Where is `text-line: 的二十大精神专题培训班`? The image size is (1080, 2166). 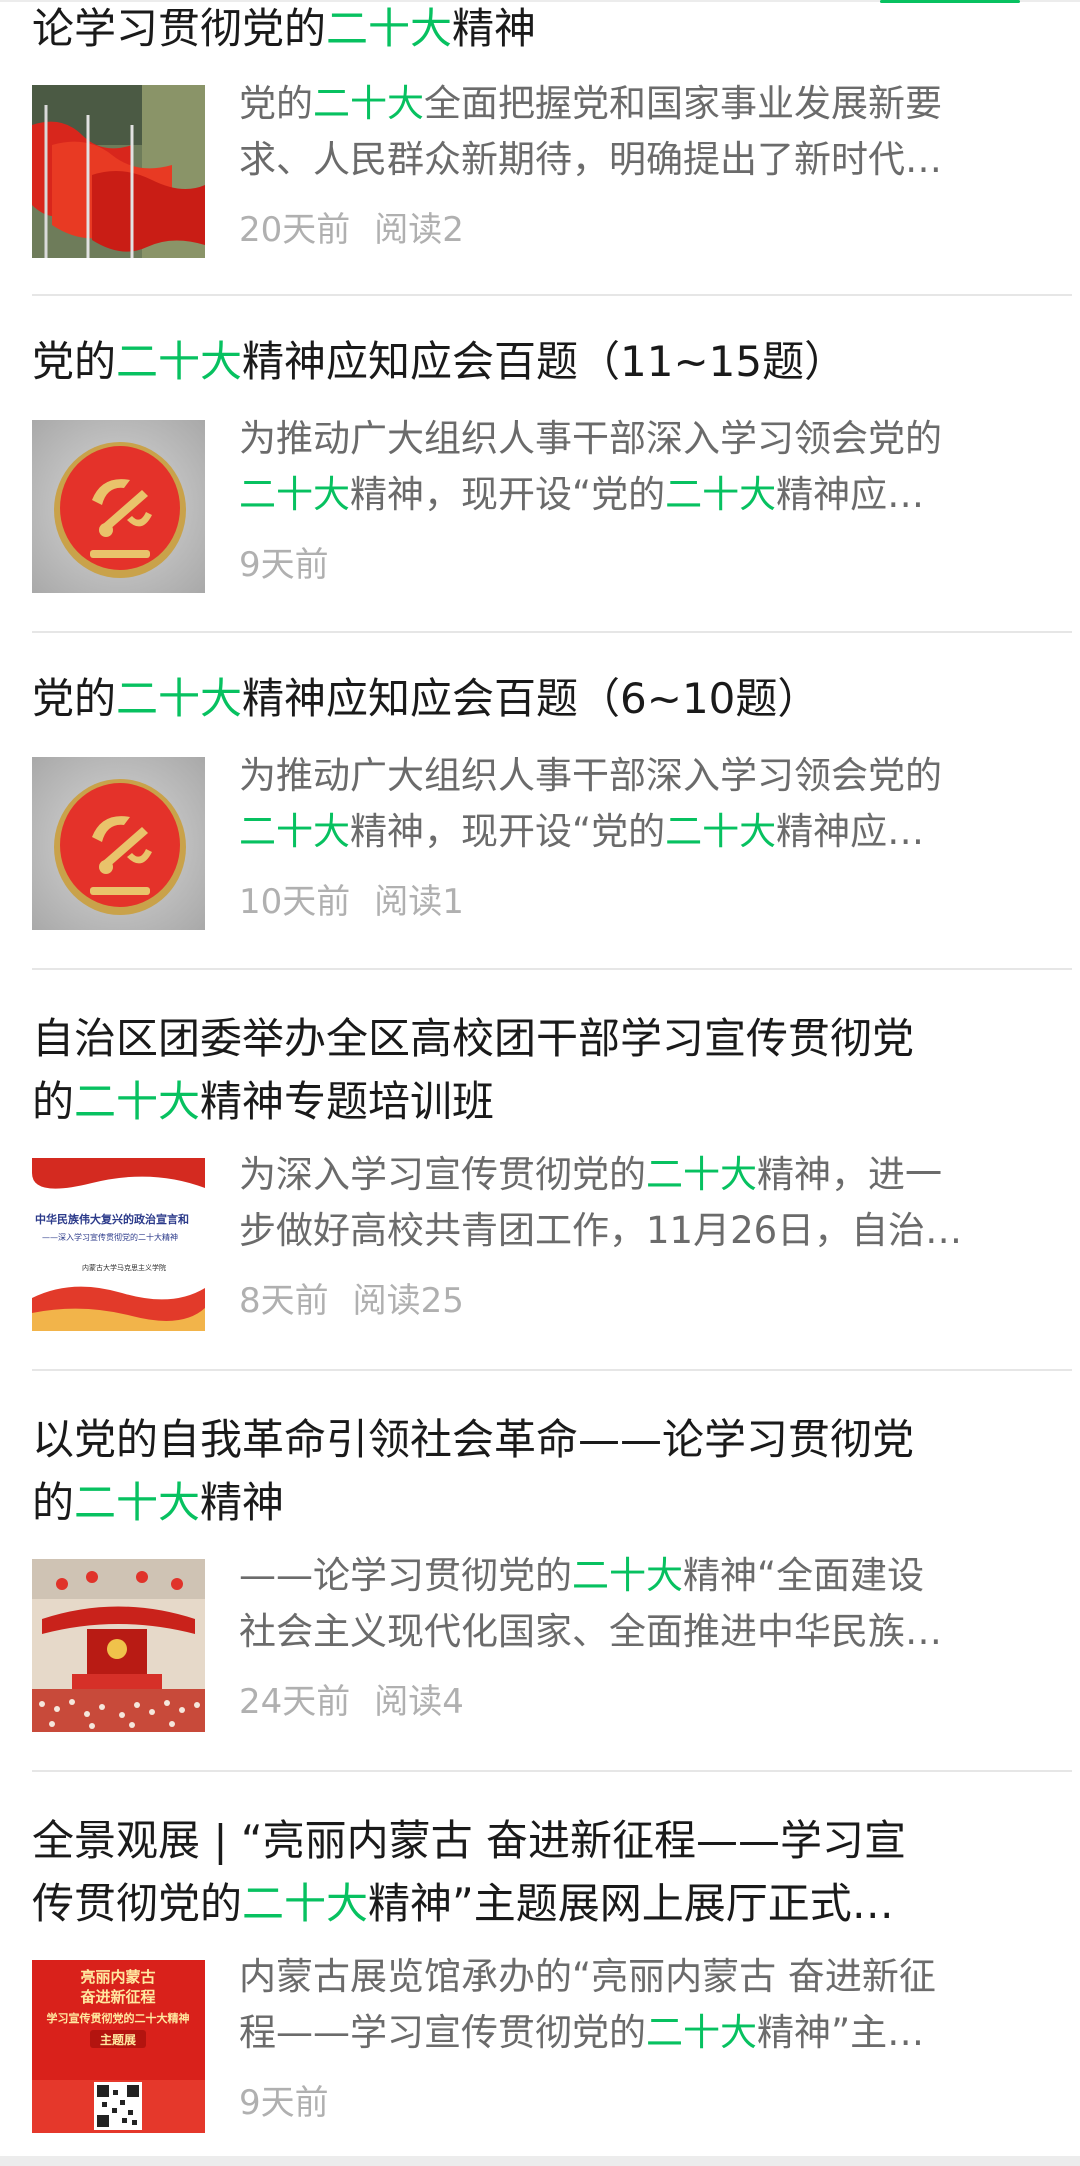 text-line: 的二十大精神专题培训班 is located at coordinates (527, 1101).